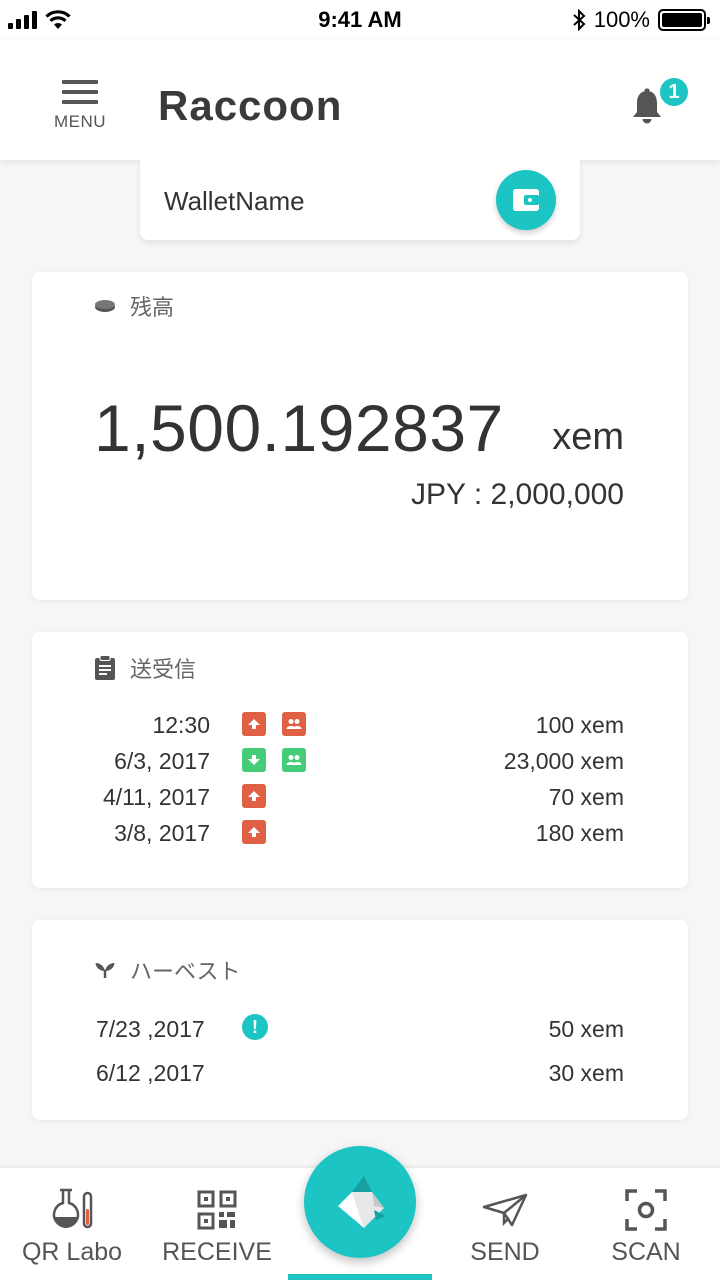 This screenshot has width=720, height=1280. Describe the element at coordinates (505, 1210) in the screenshot. I see `paper-plane-icon` at that location.